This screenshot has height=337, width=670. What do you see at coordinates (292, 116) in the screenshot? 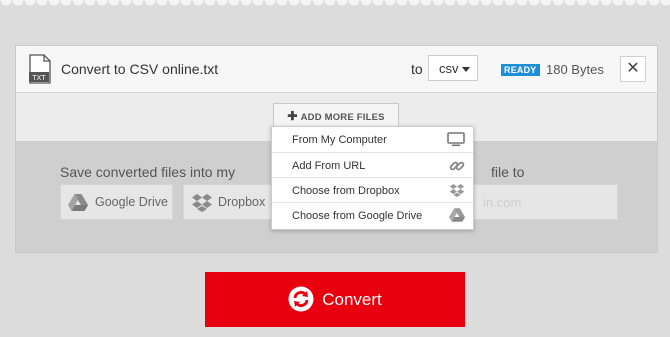
I see `plus-icon: ✚` at bounding box center [292, 116].